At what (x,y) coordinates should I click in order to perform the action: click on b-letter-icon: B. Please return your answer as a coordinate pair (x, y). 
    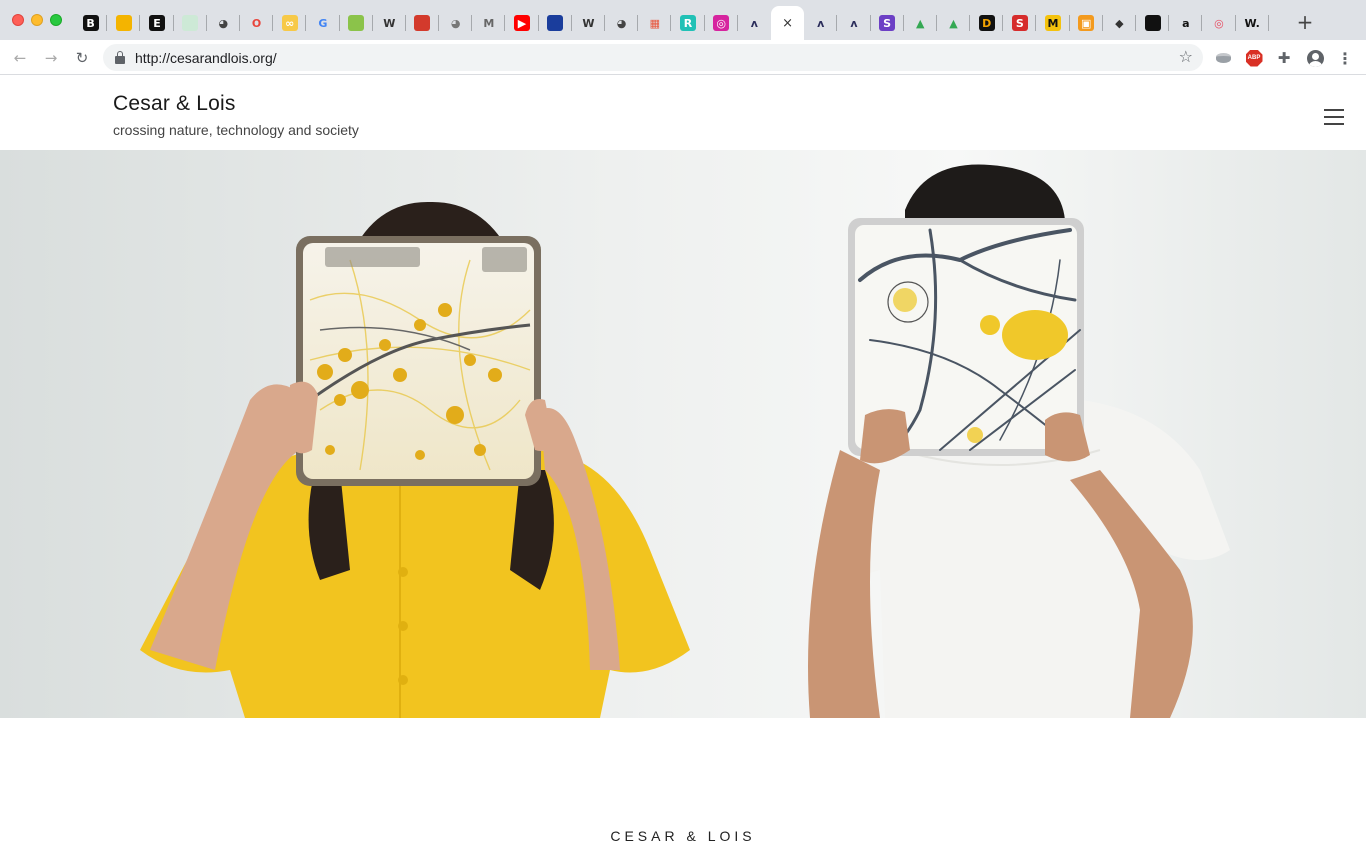
    Looking at the image, I should click on (90, 23).